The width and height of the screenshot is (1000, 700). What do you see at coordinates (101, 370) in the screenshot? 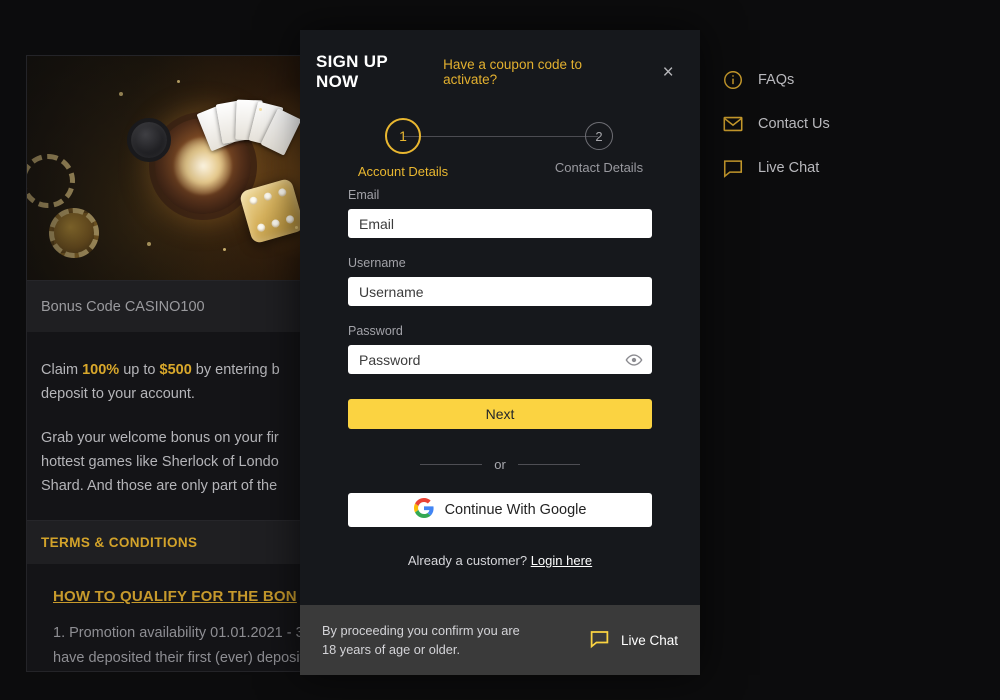
I see `promo-percent-value: 100%` at bounding box center [101, 370].